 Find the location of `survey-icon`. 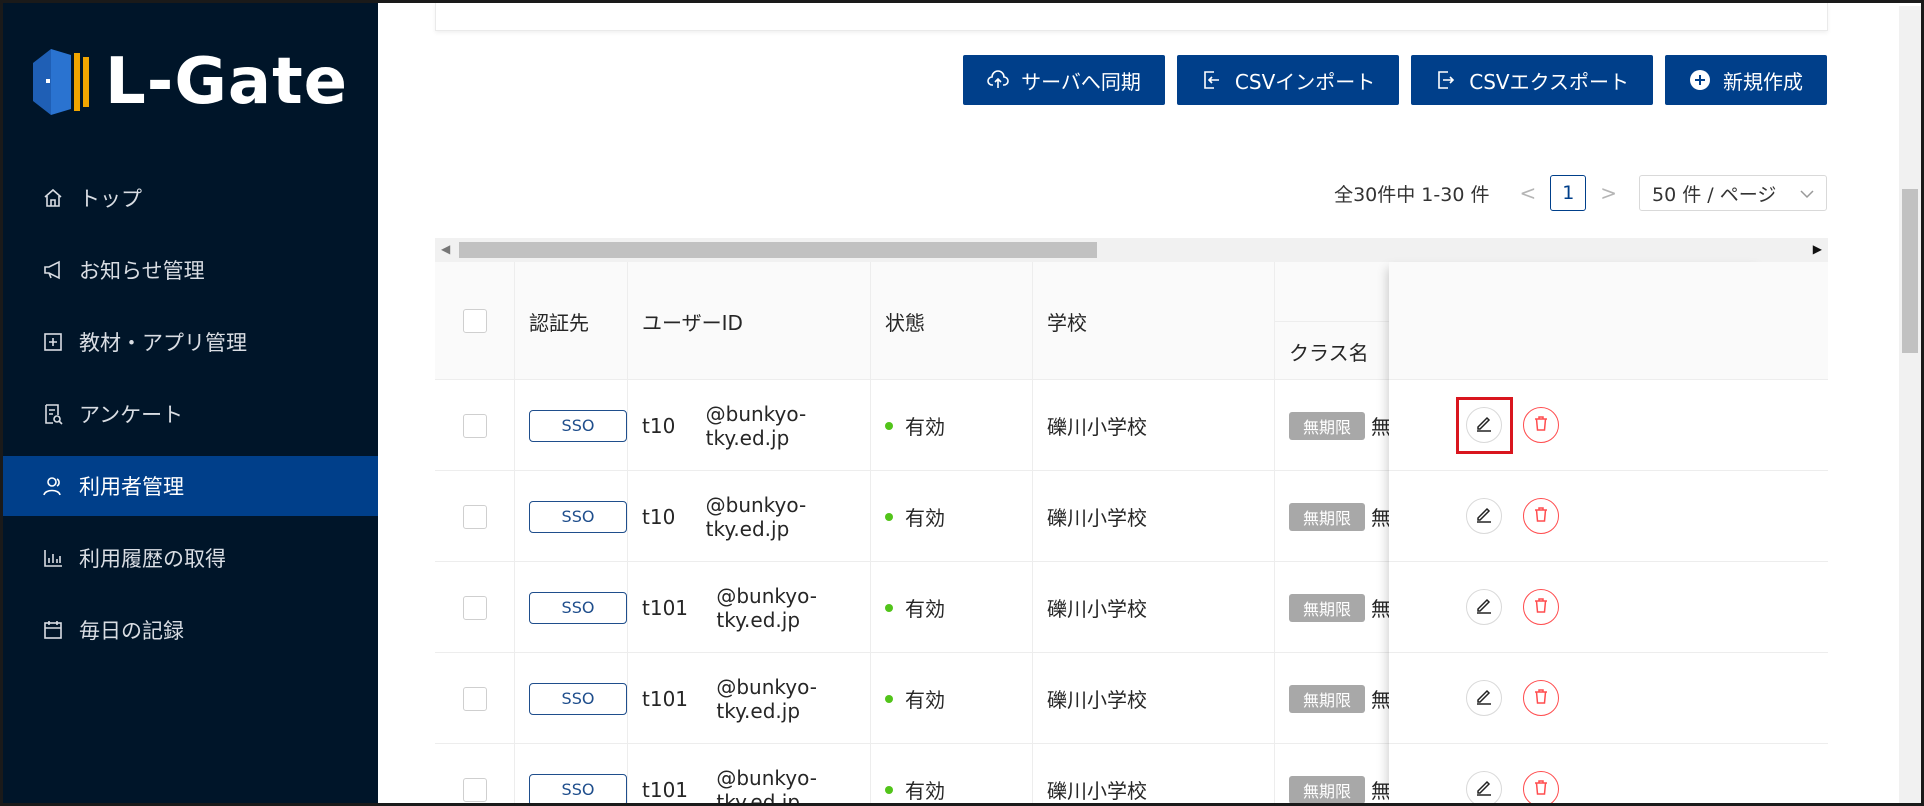

survey-icon is located at coordinates (53, 414).